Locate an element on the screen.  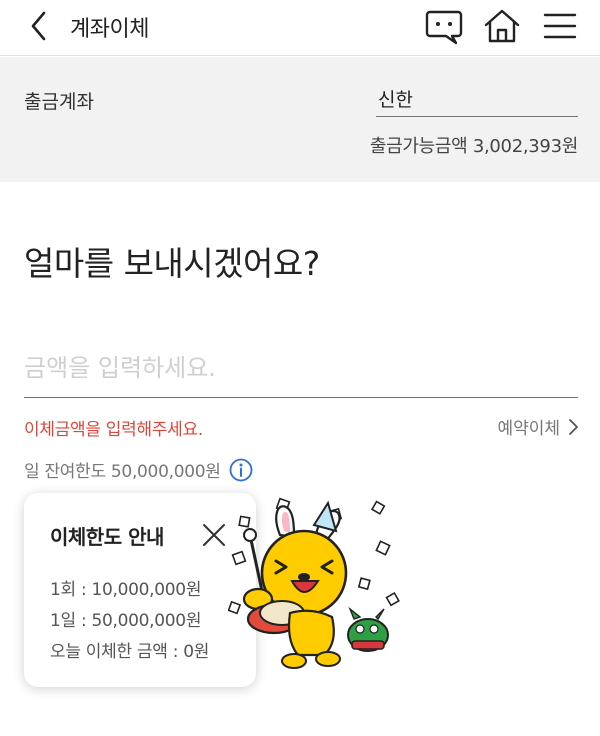
withdraw-account-label: 출금계좌 is located at coordinates (59, 102).